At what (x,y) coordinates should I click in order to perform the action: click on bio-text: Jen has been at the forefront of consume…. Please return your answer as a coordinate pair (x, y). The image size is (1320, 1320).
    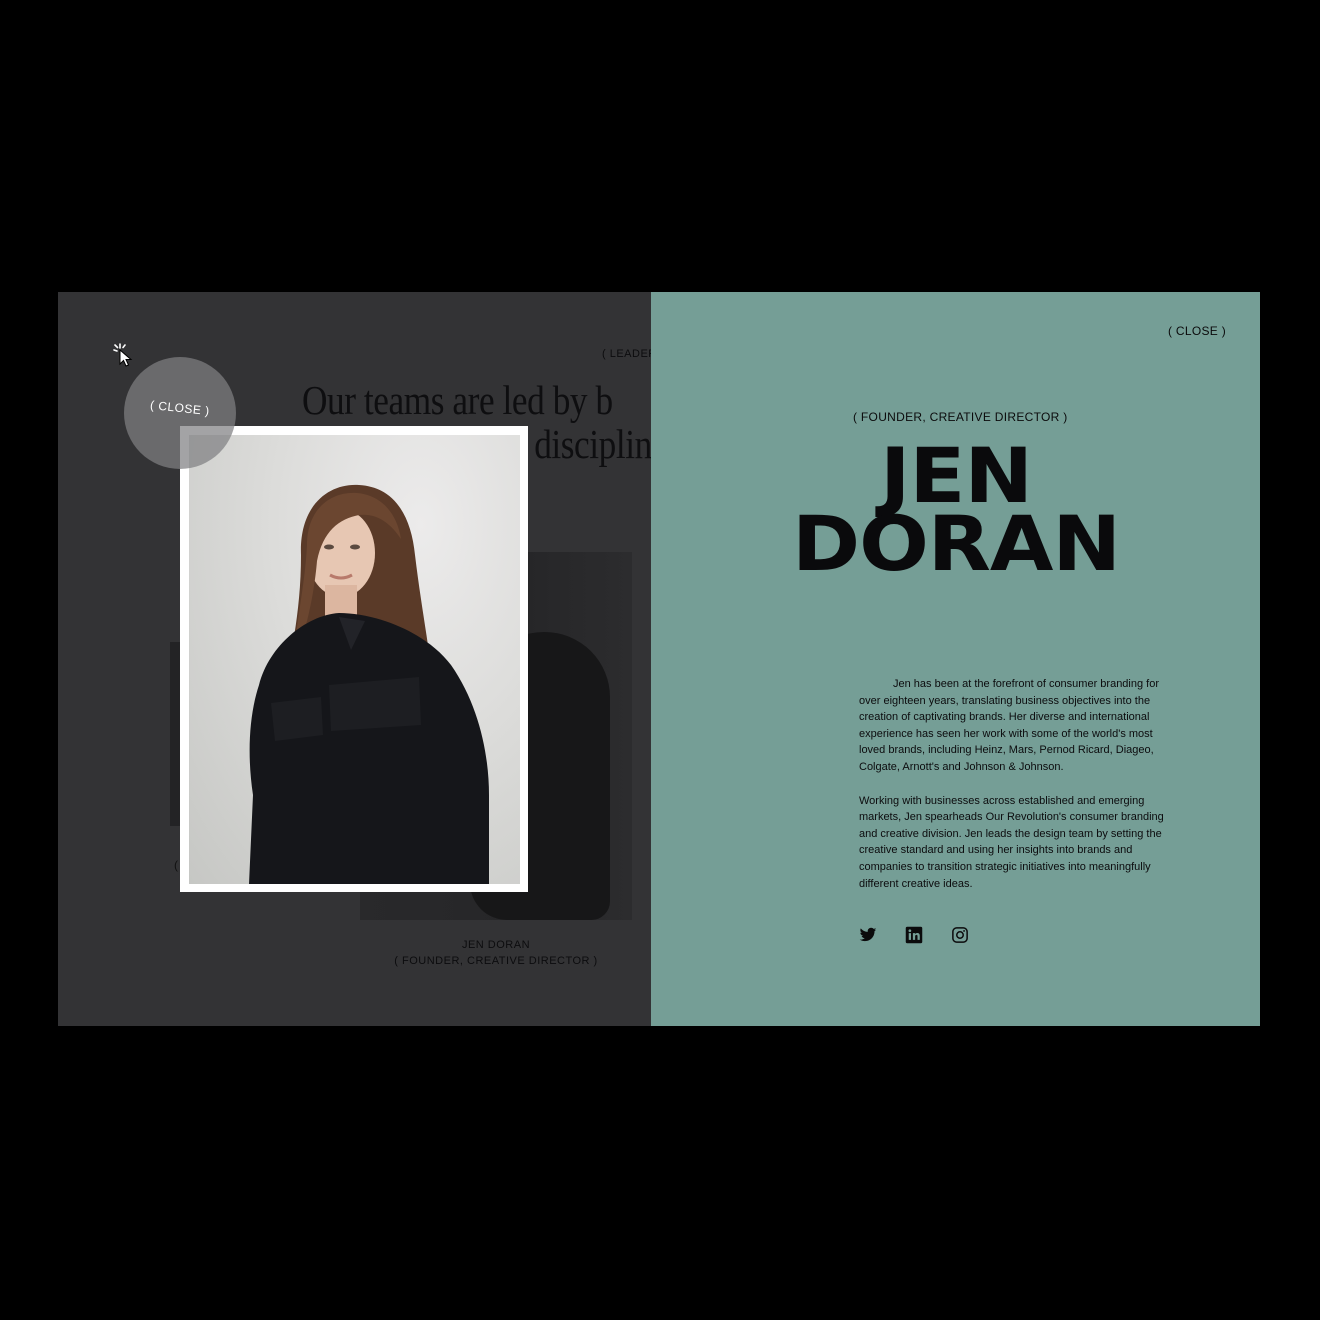
    Looking at the image, I should click on (1018, 792).